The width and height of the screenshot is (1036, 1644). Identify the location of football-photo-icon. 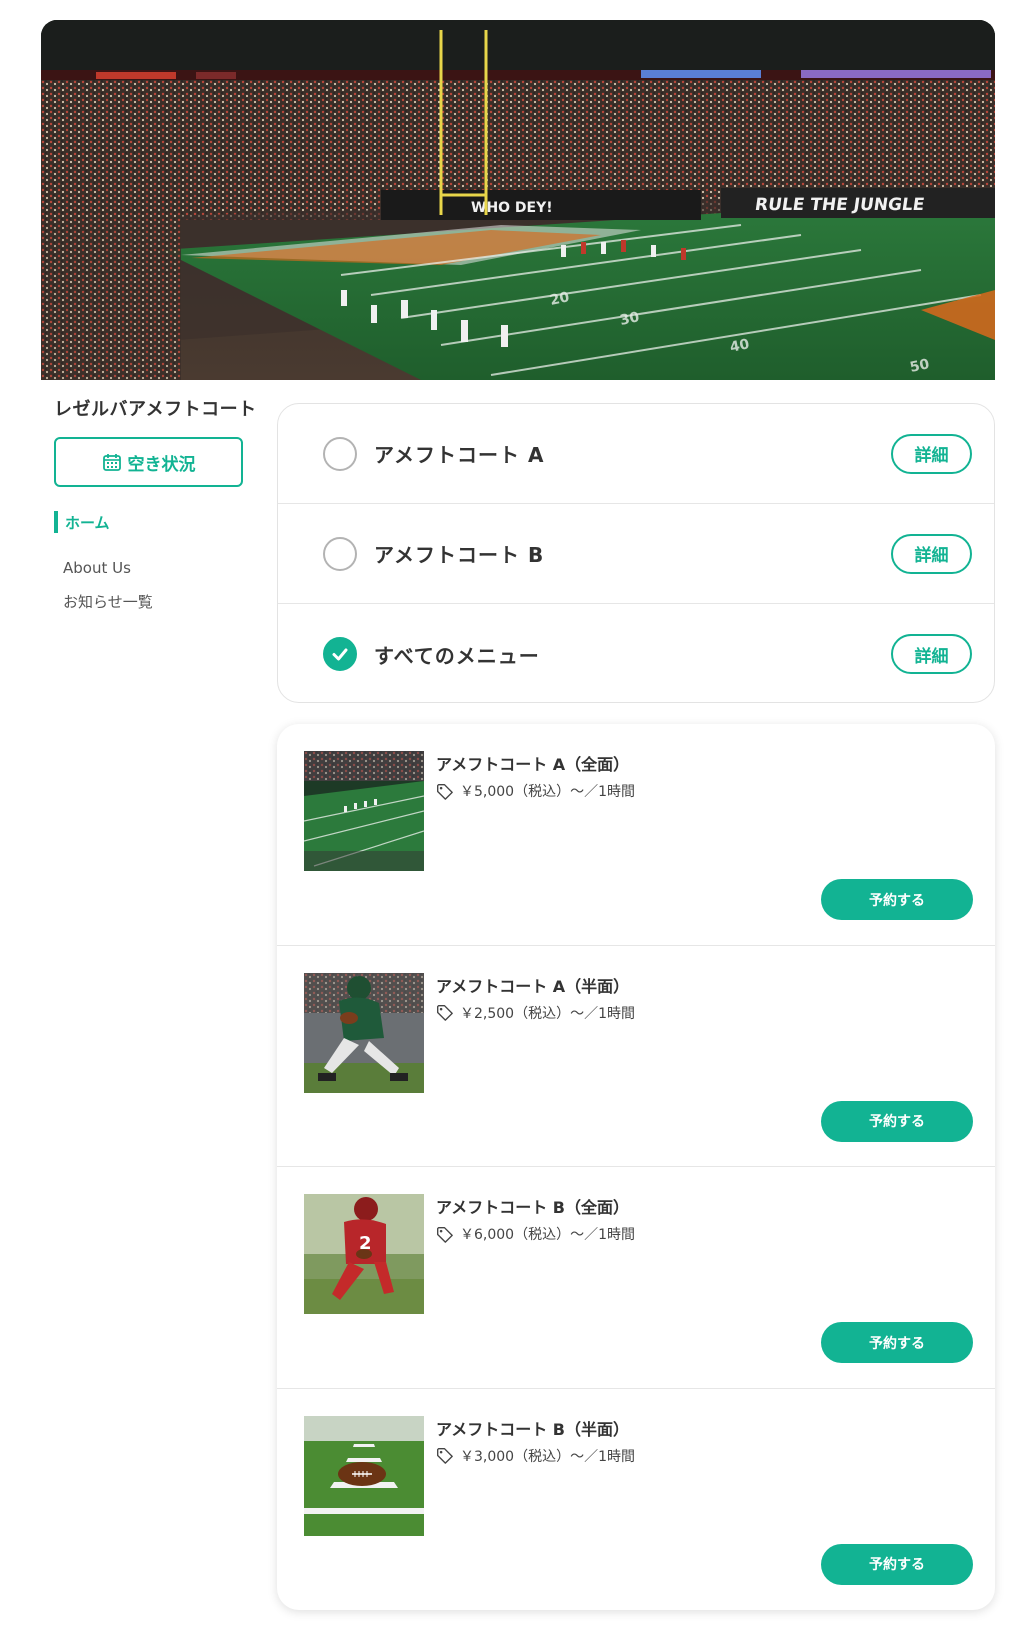
(364, 1475).